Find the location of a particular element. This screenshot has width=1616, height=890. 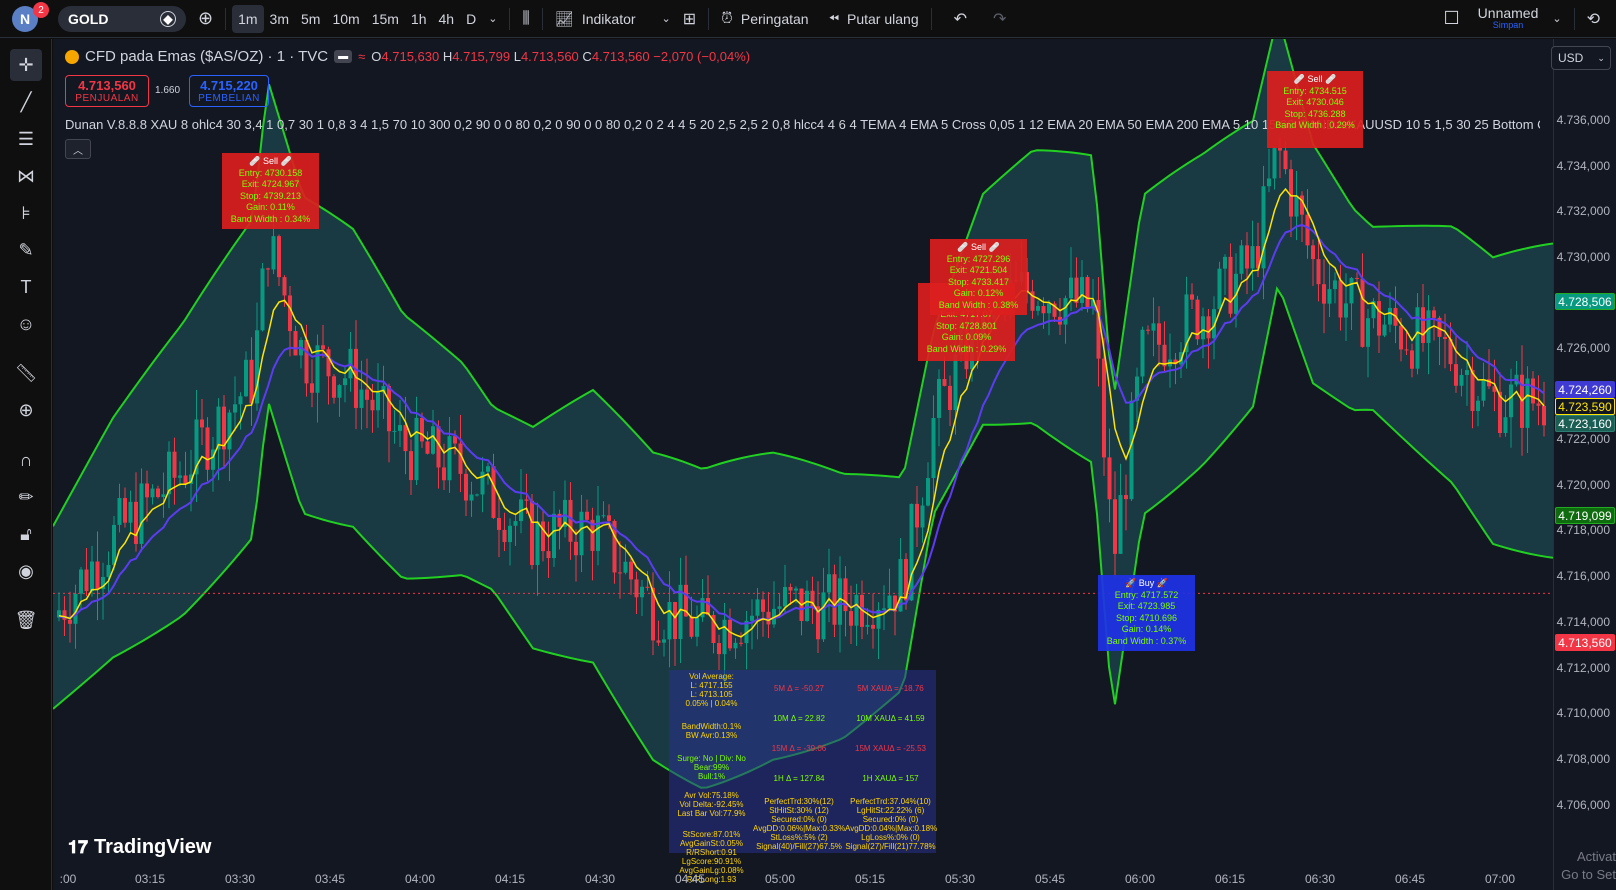

alerts-button: ⏰︎ Peringatan is located at coordinates (764, 19).